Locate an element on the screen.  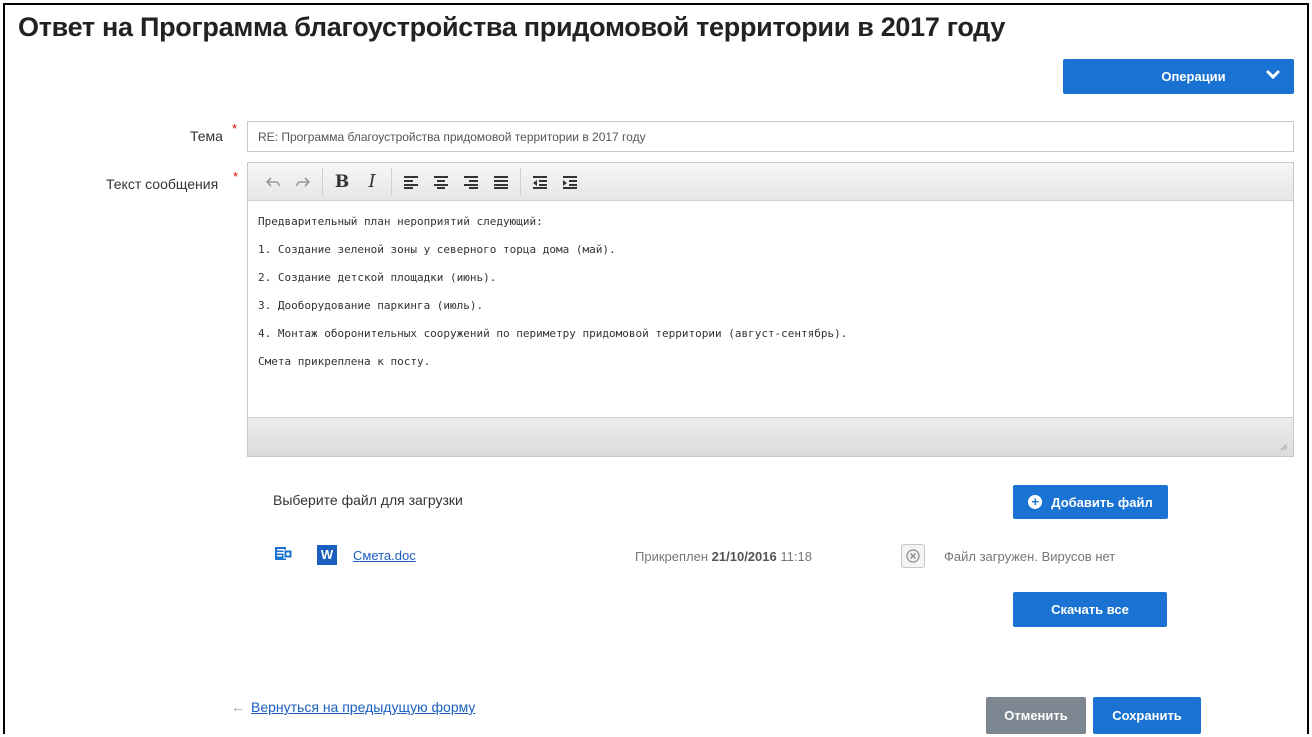
signature-icon is located at coordinates (284, 554).